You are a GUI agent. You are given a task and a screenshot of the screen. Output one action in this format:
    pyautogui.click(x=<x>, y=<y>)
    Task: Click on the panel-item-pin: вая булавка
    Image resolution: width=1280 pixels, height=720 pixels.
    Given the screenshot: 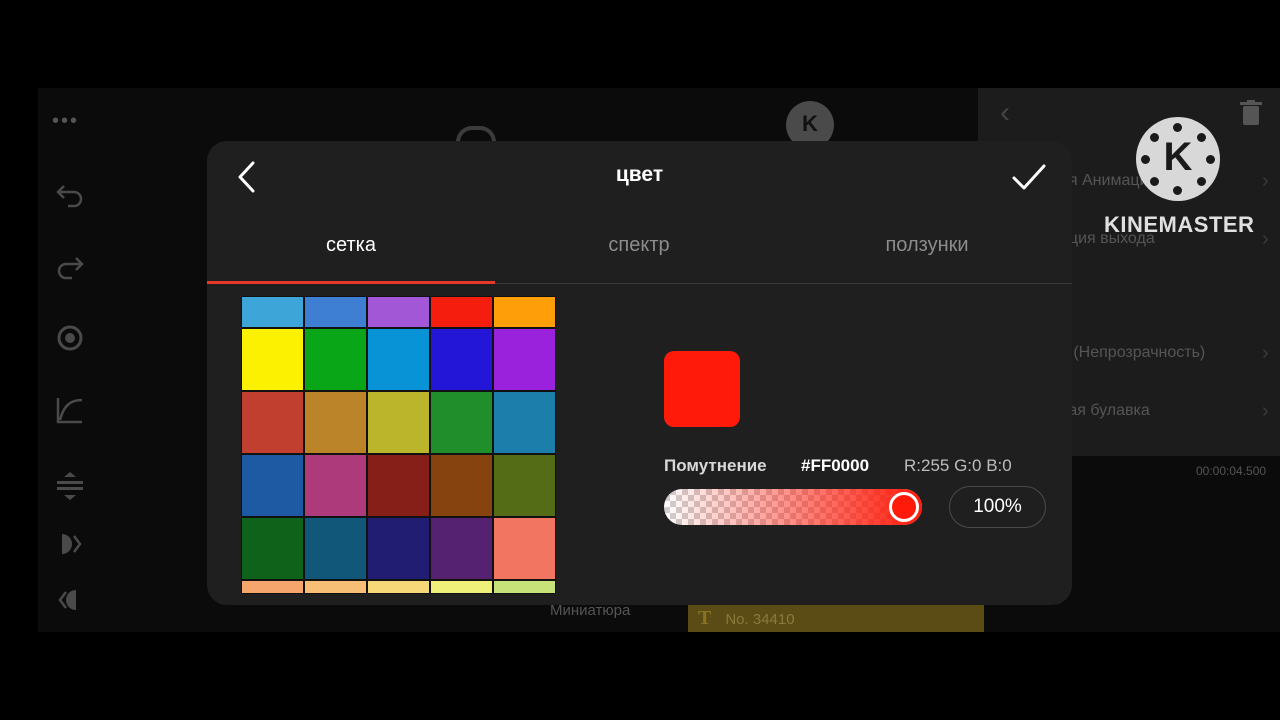 What is the action you would take?
    pyautogui.click(x=1105, y=410)
    